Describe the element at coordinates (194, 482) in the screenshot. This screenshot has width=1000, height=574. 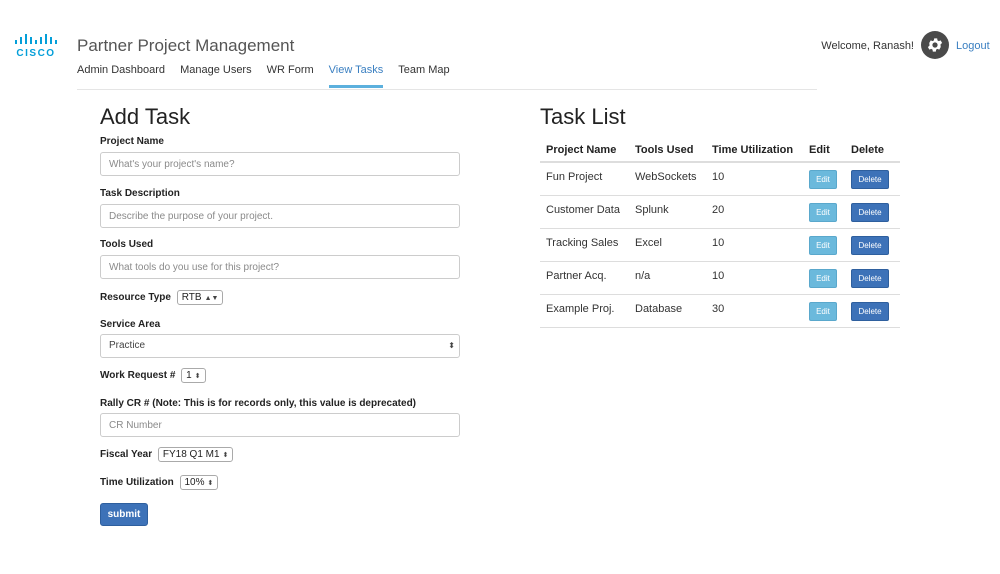
I see `time-utilization-value: 10%` at that location.